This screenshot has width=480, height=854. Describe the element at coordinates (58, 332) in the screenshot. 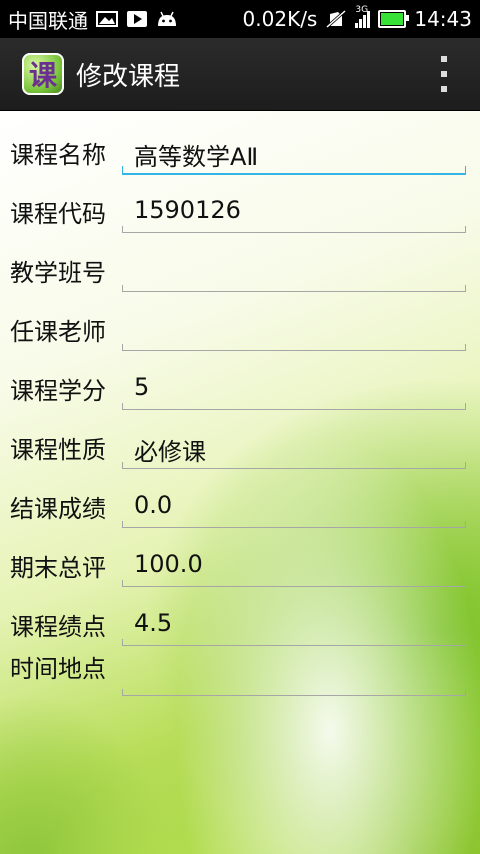

I see `teacher-label: 任课老师` at that location.